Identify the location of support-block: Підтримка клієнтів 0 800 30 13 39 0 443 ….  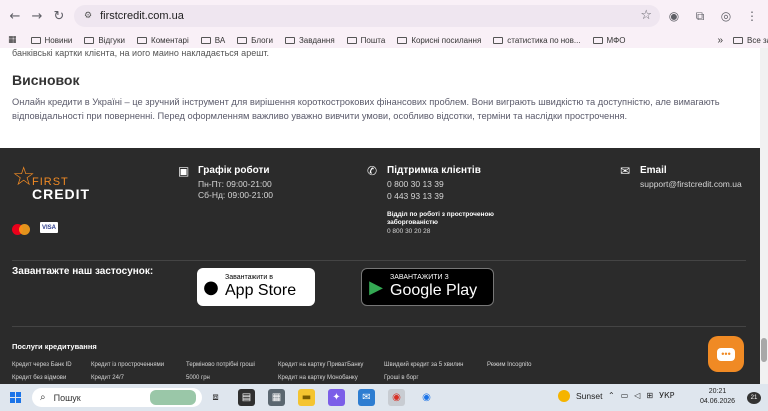
(452, 200).